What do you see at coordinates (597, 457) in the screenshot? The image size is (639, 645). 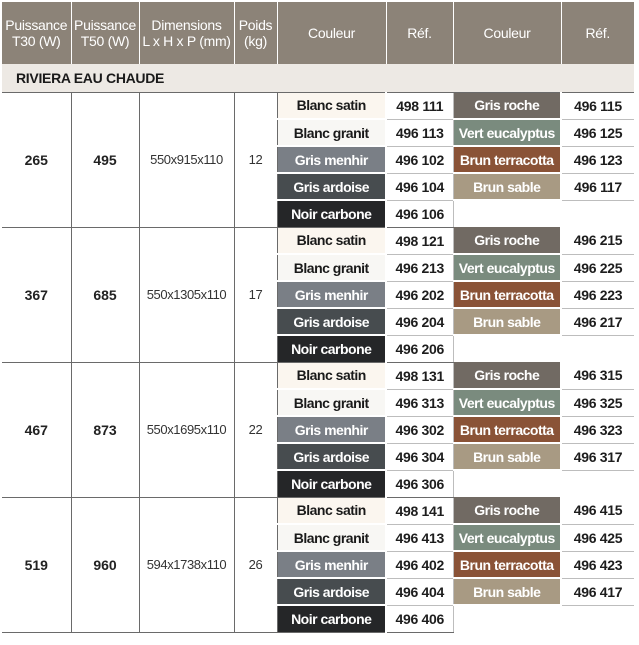 I see `reference-cell: 496 317` at bounding box center [597, 457].